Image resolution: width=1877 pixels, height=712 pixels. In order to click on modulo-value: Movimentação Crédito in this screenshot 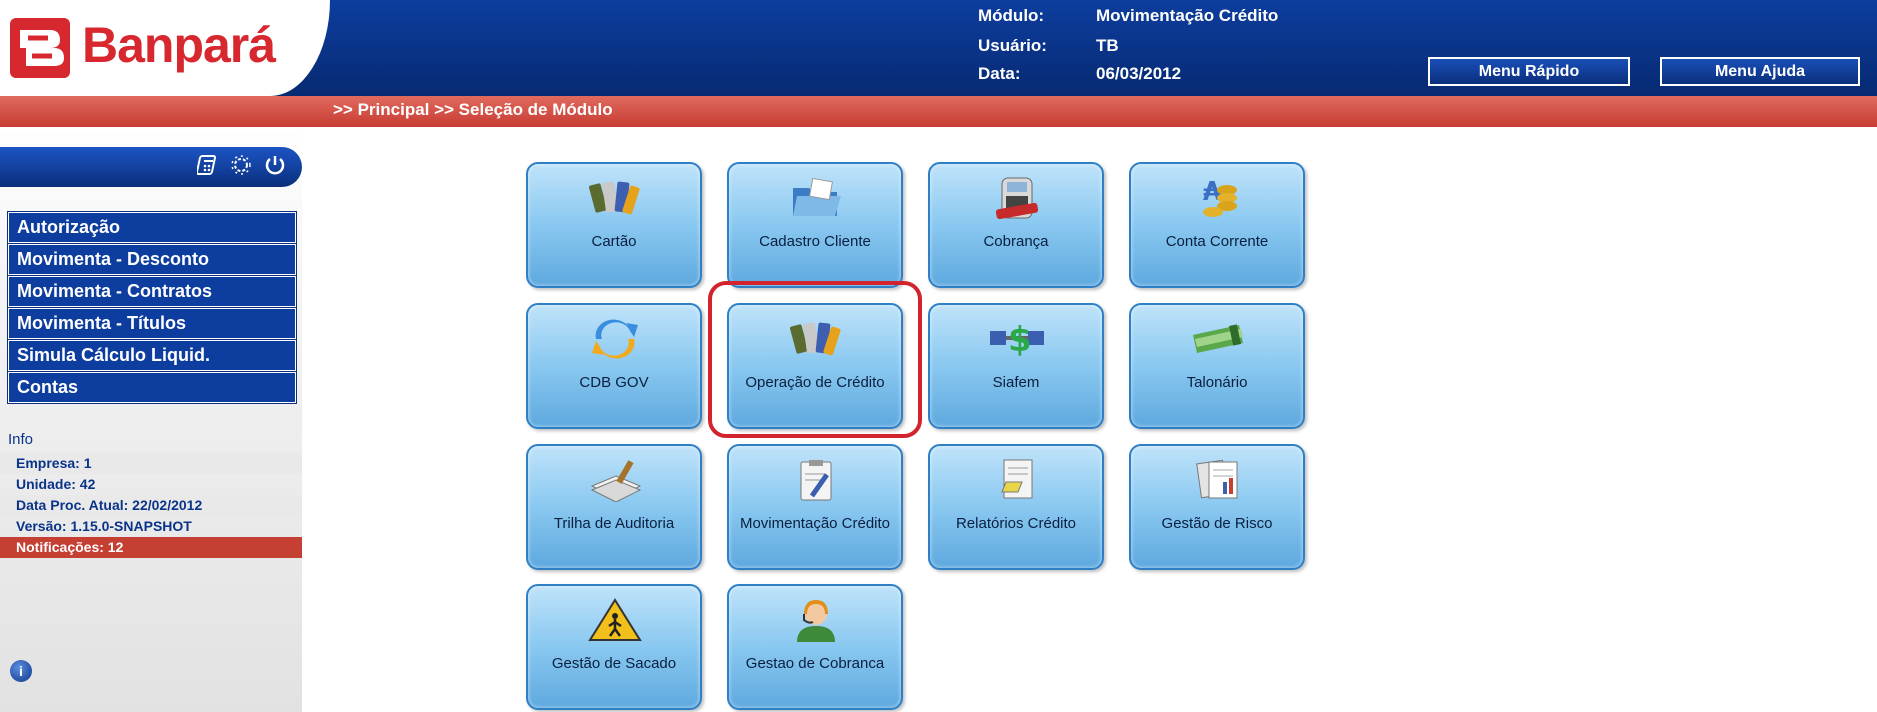, I will do `click(1187, 15)`.